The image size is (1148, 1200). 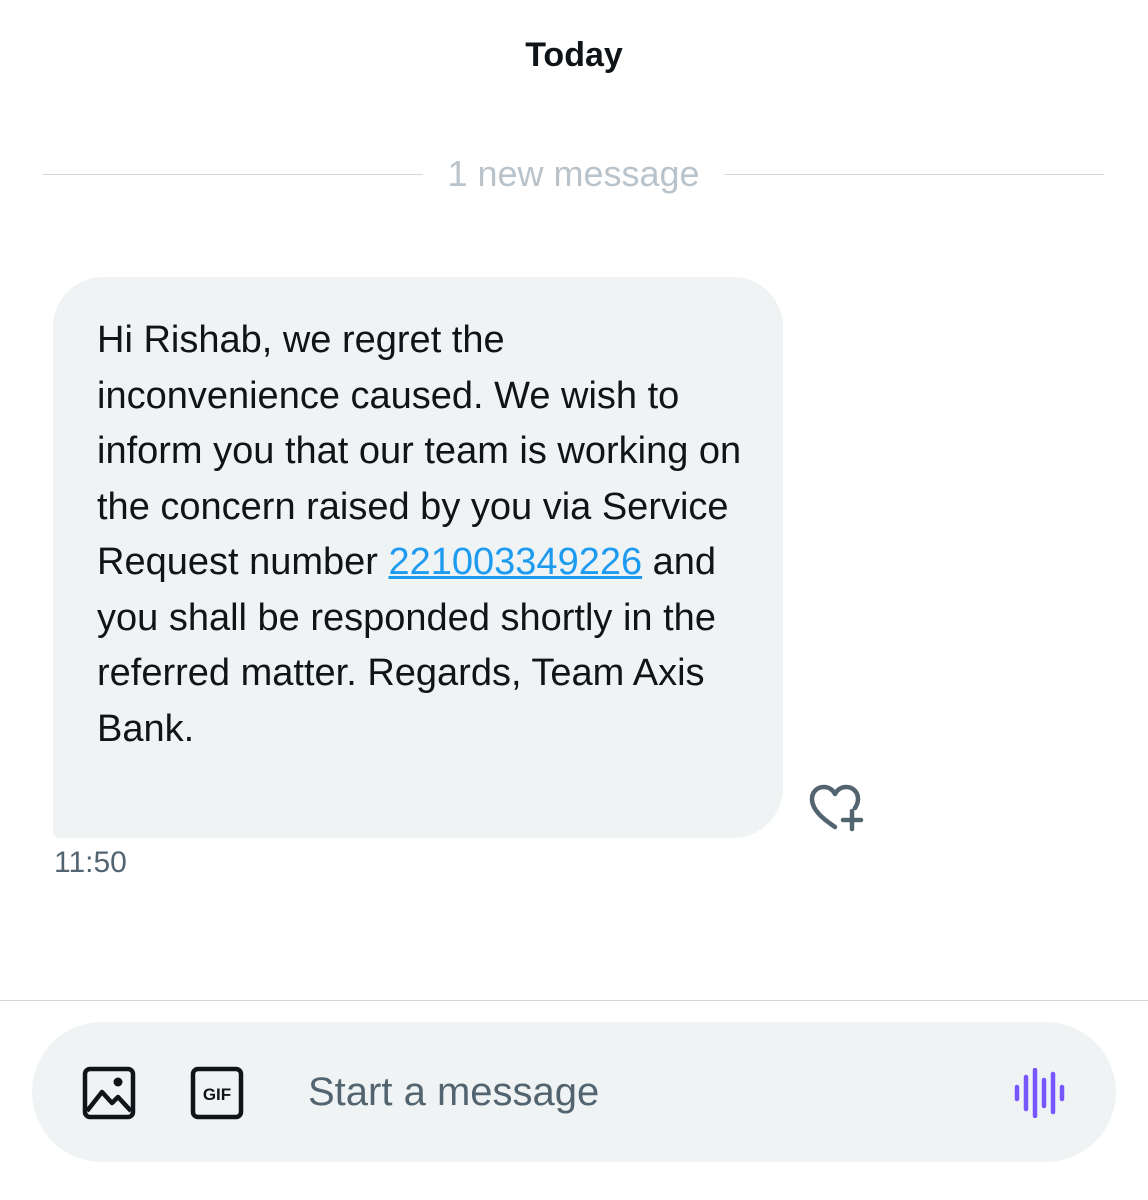 I want to click on composer-divider, so click(x=574, y=1000).